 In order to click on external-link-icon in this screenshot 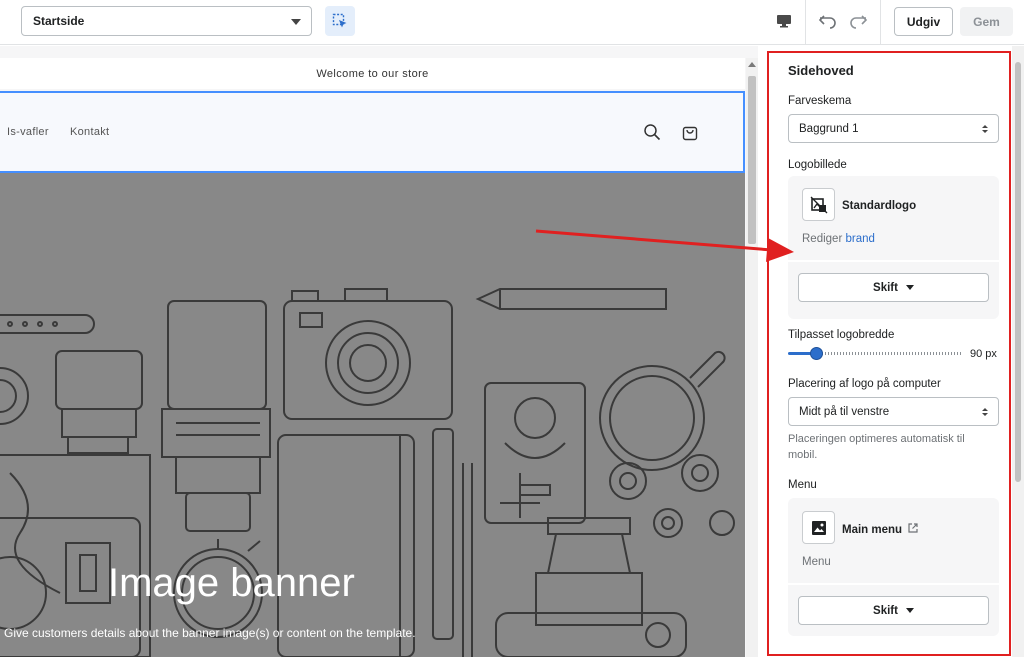, I will do `click(913, 528)`.